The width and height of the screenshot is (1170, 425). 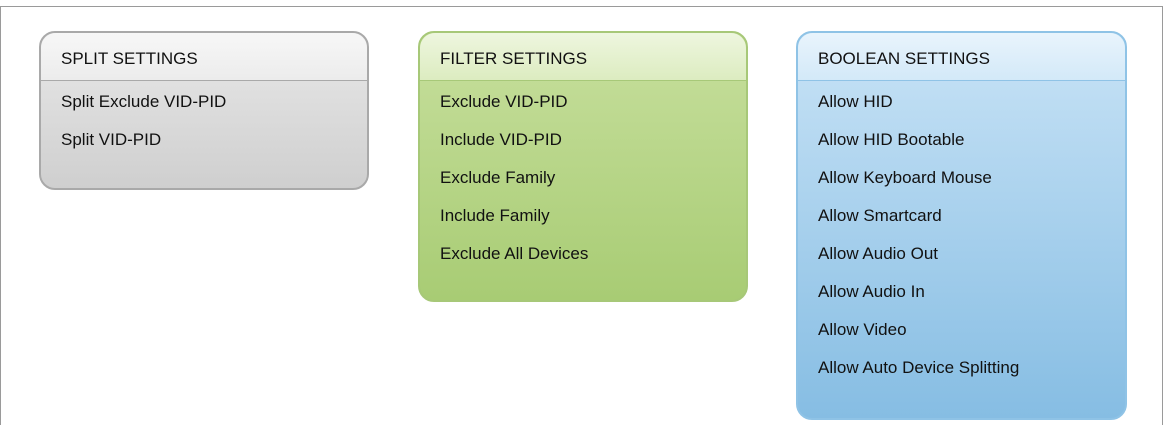 I want to click on boolean-settings-item: Allow Smartcard, so click(x=880, y=215).